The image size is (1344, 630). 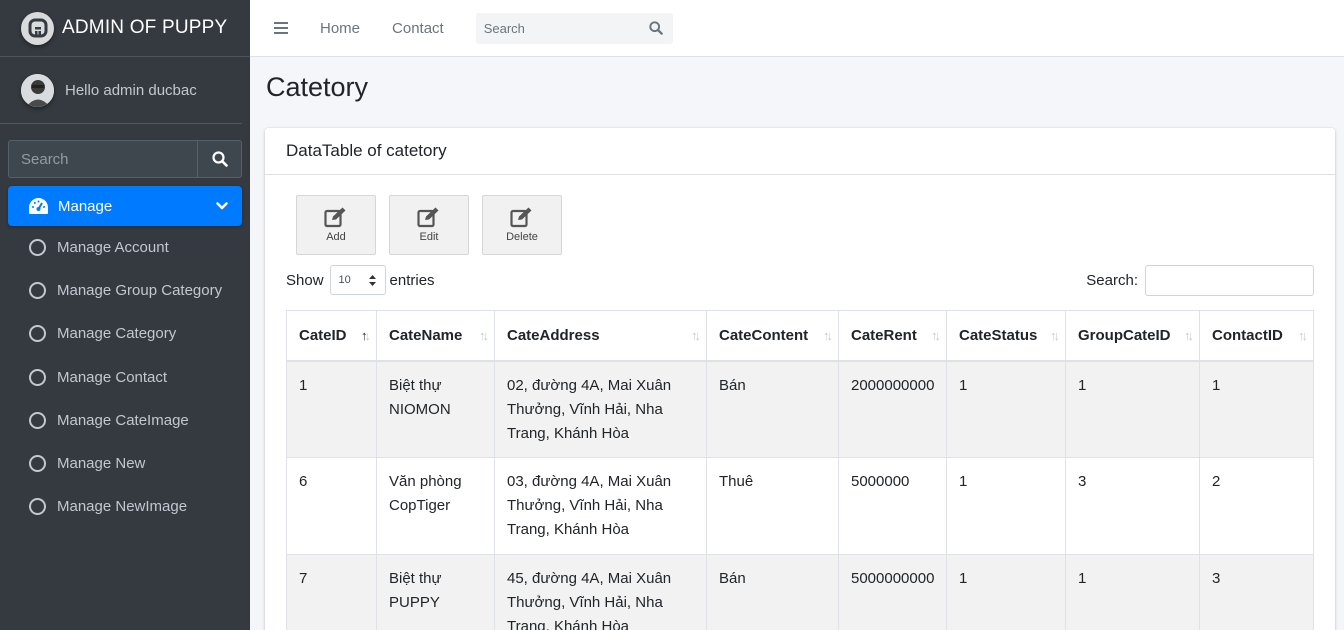 I want to click on user-panel: Hello admin ducbac, so click(x=121, y=90).